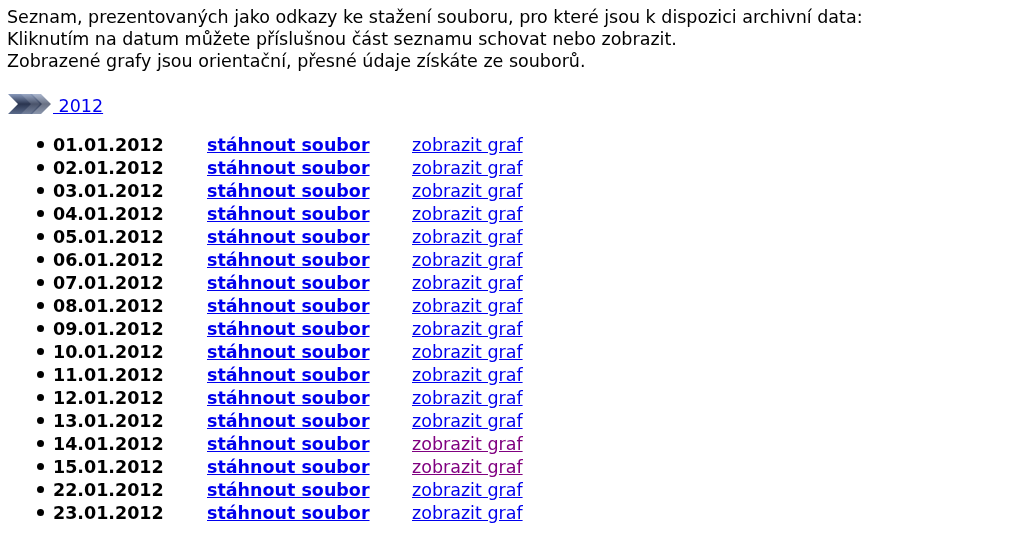  What do you see at coordinates (109, 489) in the screenshot?
I see `date-text: 22.01.2012` at bounding box center [109, 489].